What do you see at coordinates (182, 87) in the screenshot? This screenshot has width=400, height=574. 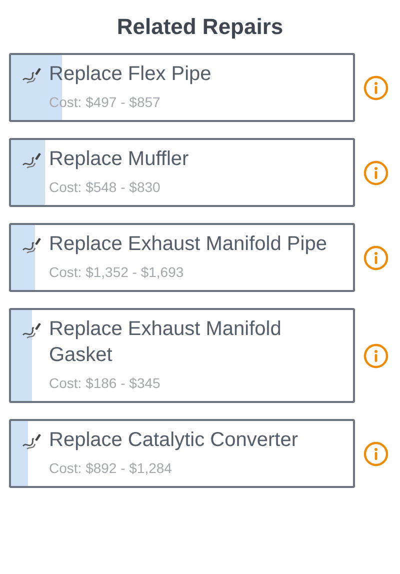 I see `repair-card: Replace Flex Pipe Cost: $497 - $857` at bounding box center [182, 87].